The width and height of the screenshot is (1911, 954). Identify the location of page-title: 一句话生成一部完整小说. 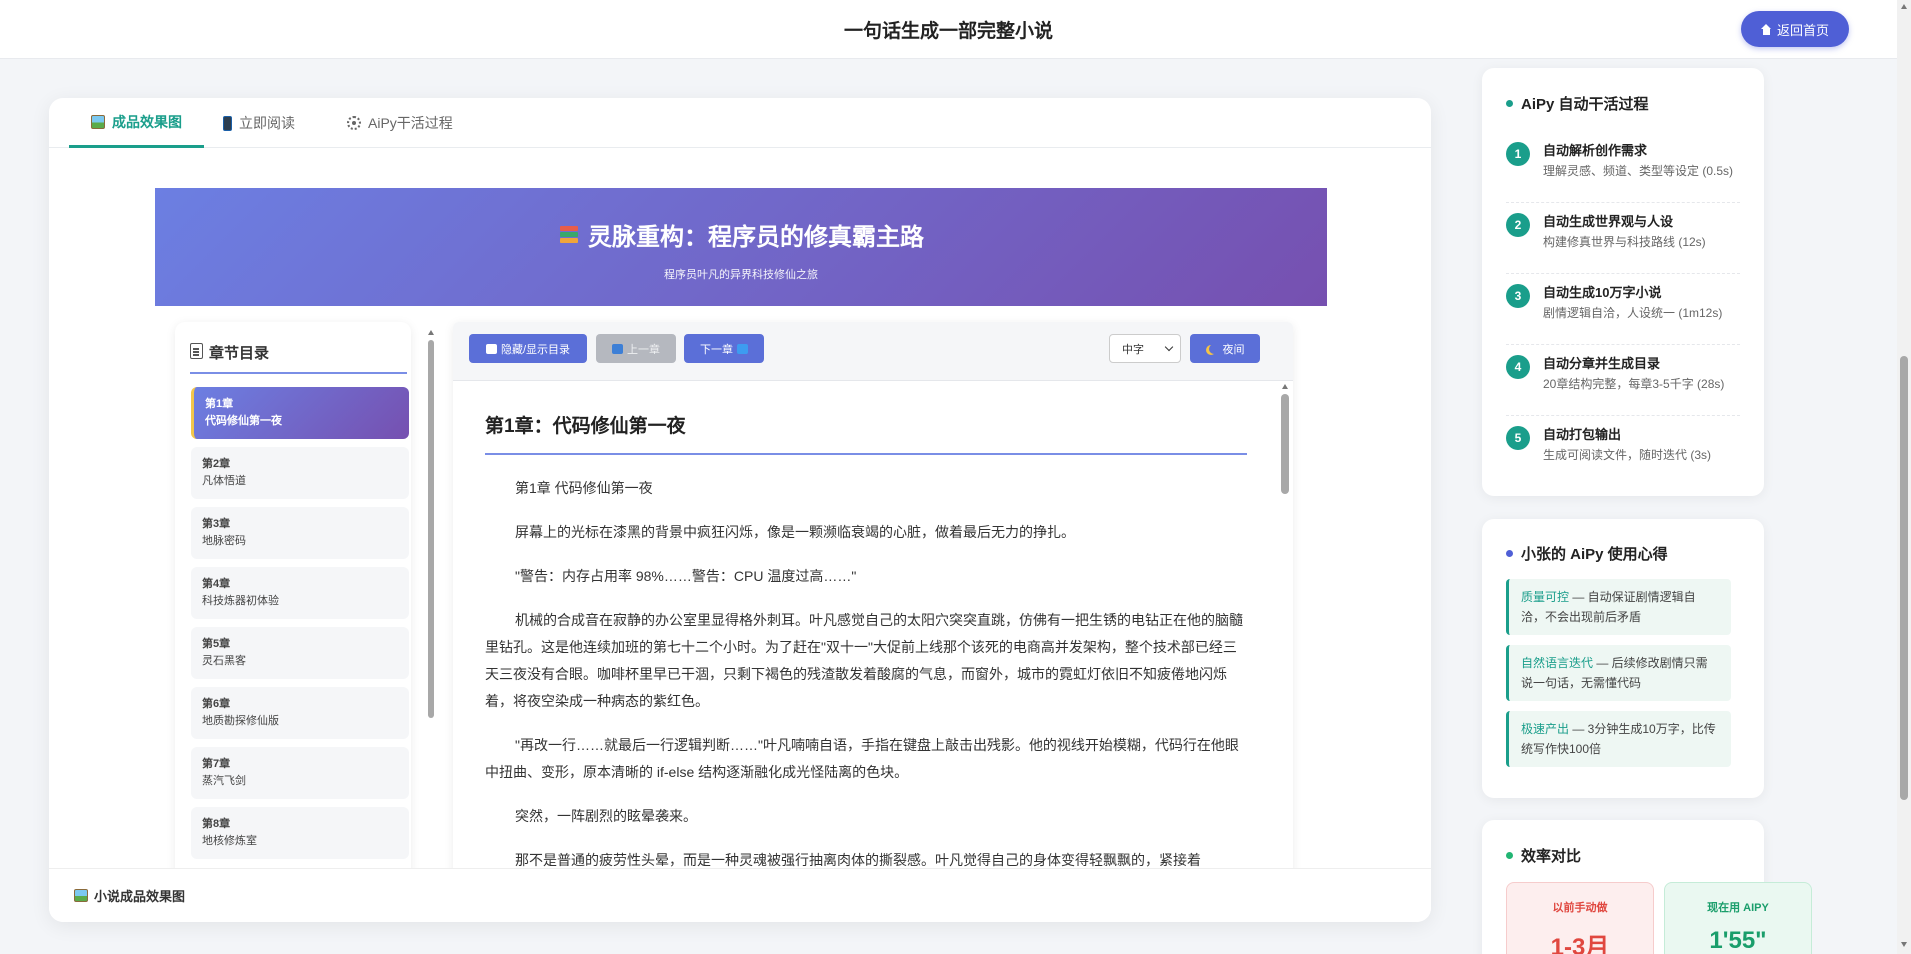
(948, 31).